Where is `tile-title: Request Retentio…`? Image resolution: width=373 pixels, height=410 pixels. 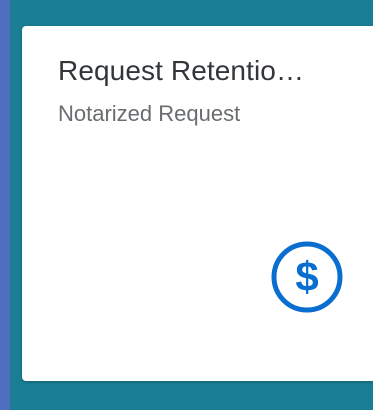
tile-title: Request Retentio… is located at coordinates (181, 70).